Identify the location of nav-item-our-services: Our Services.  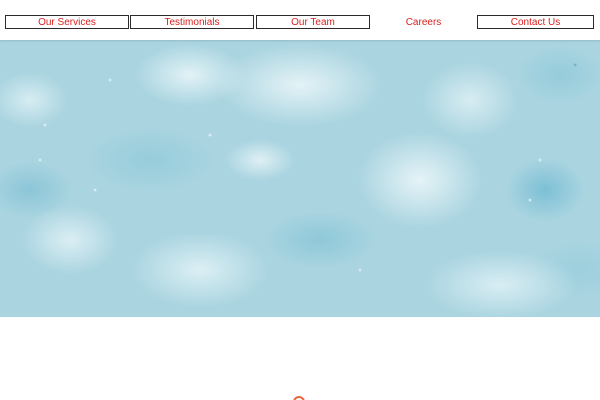
(67, 22).